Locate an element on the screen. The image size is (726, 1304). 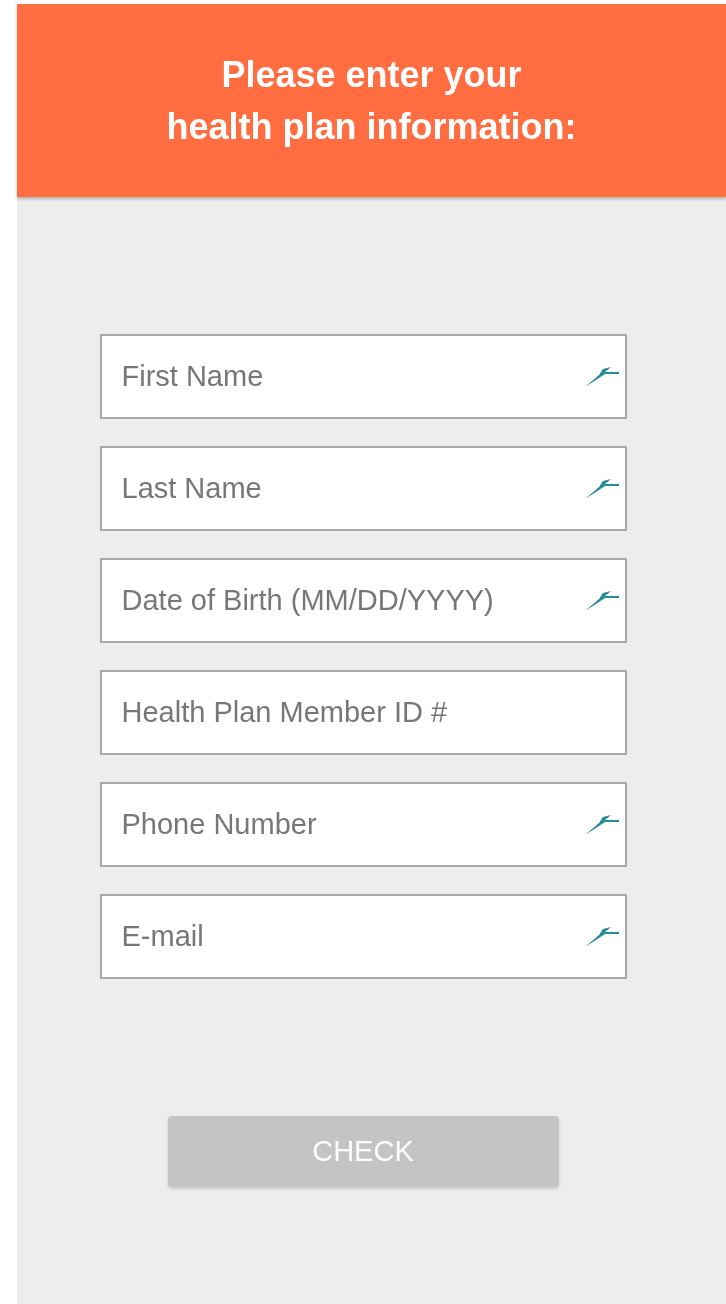
input-field: Health Plan Member ID # is located at coordinates (363, 712).